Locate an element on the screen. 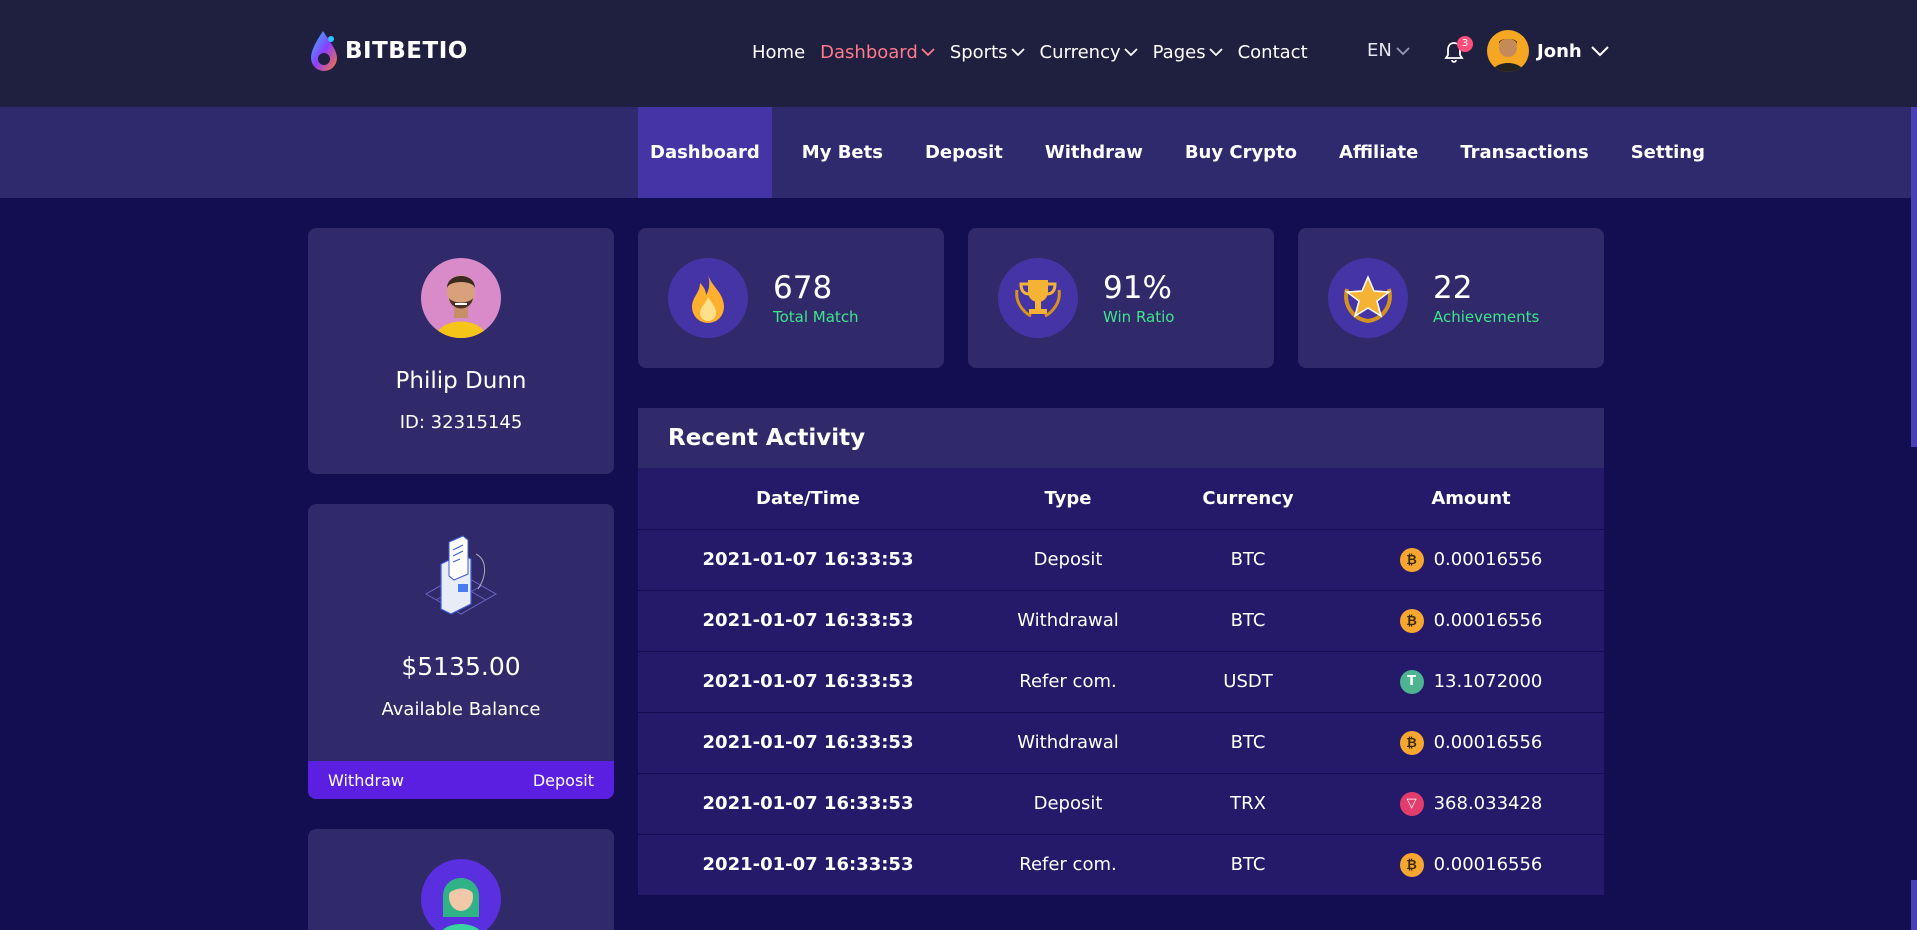 The image size is (1917, 930). tab-buy-crypto: Buy Crypto is located at coordinates (1241, 152).